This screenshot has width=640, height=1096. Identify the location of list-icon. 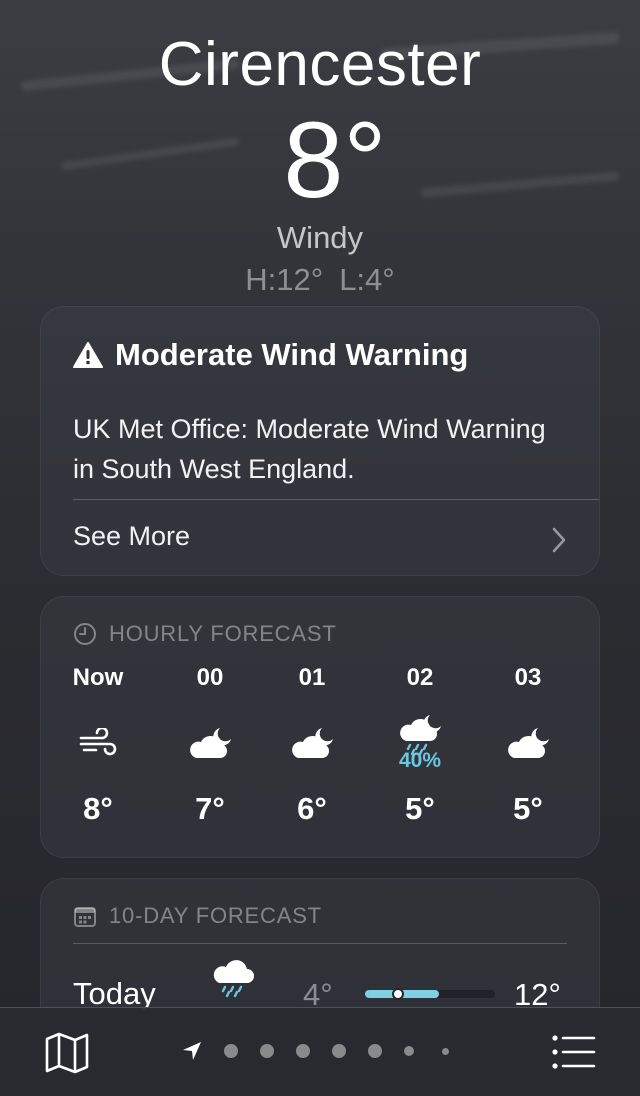
(574, 1052).